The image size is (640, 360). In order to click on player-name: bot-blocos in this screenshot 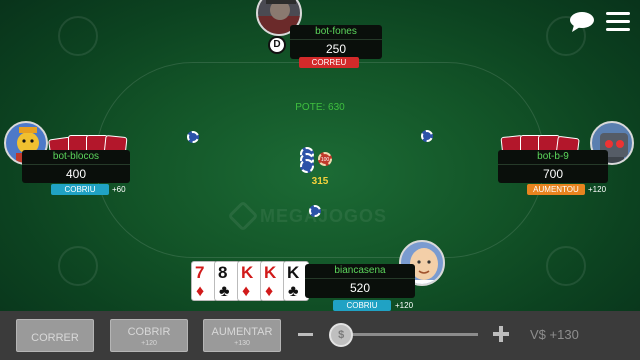, I will do `click(76, 157)`.